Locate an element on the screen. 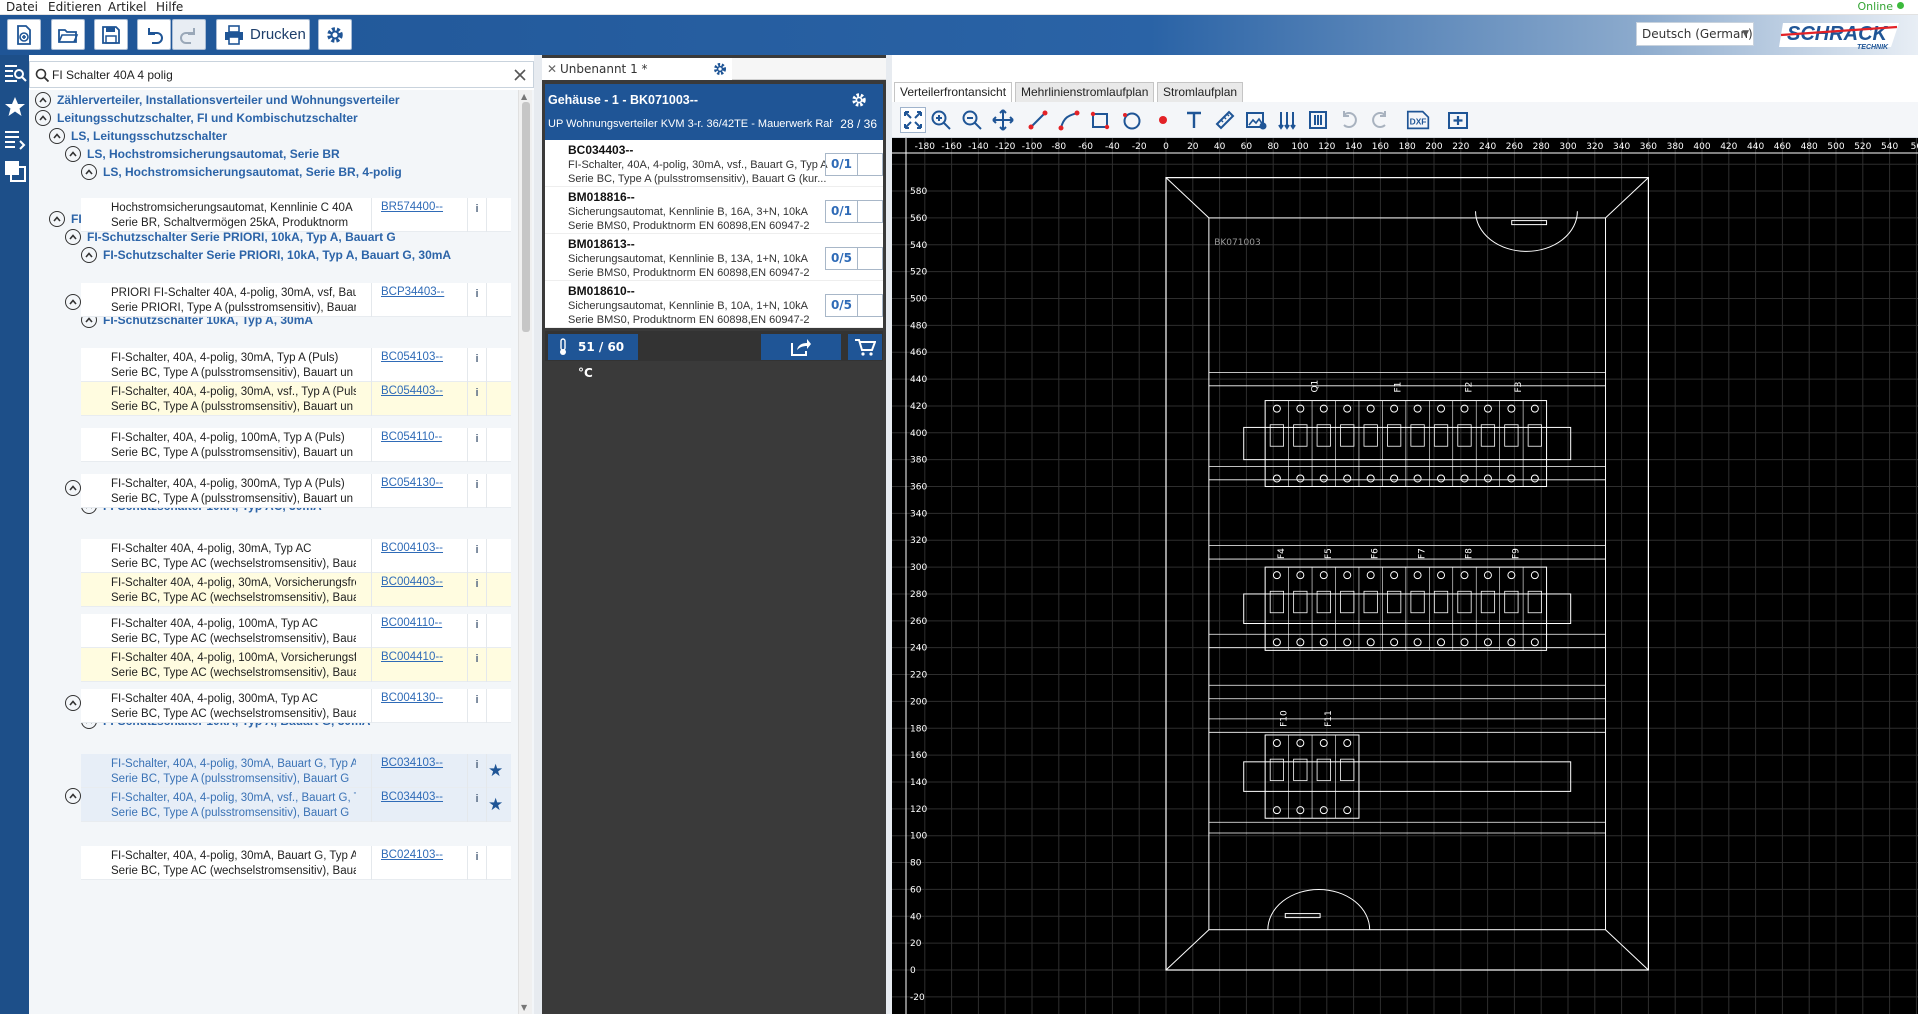  enclosure-settings-gear-icon is located at coordinates (859, 100).